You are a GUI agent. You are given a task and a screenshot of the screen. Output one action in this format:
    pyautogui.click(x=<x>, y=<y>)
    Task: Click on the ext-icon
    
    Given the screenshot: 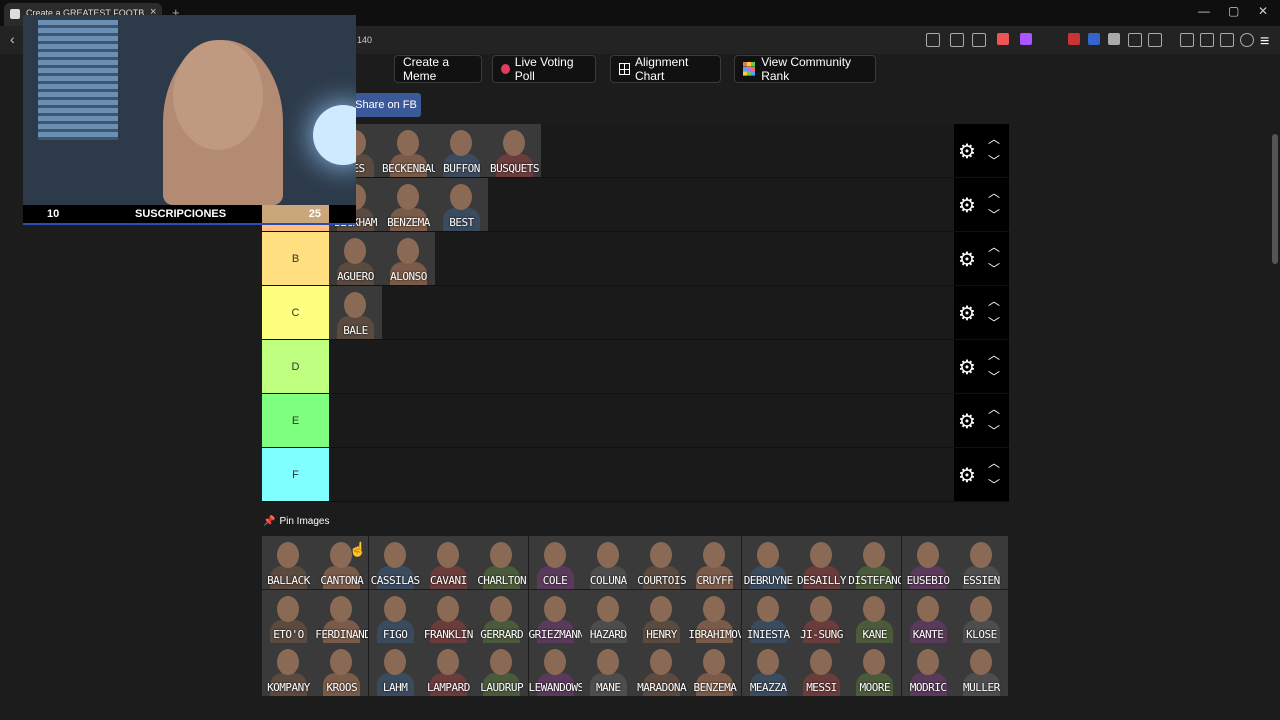 What is the action you would take?
    pyautogui.click(x=1114, y=39)
    